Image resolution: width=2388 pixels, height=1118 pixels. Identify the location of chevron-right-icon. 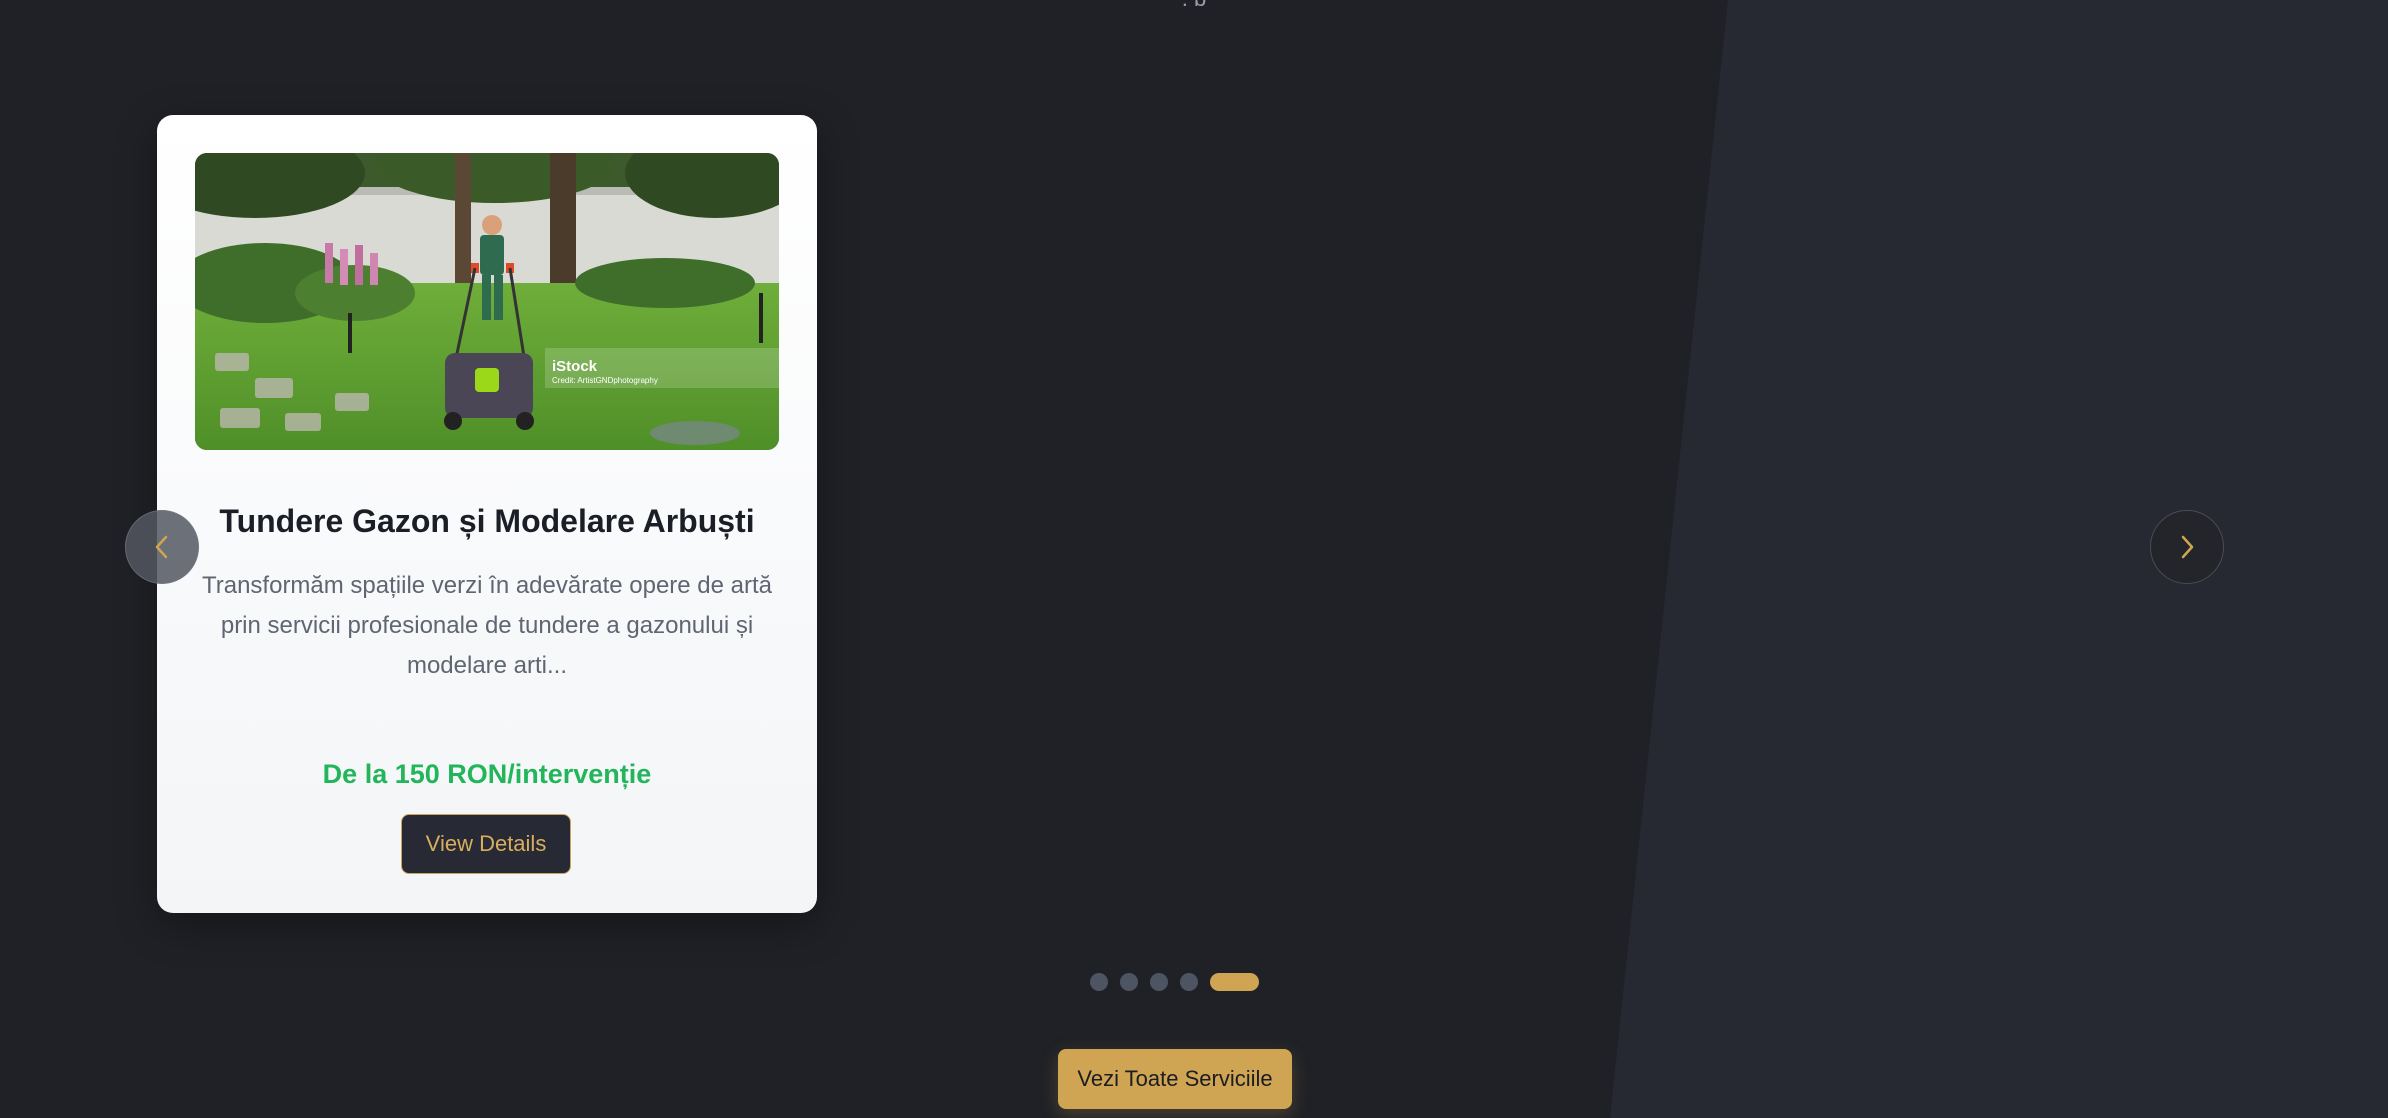
(2187, 547).